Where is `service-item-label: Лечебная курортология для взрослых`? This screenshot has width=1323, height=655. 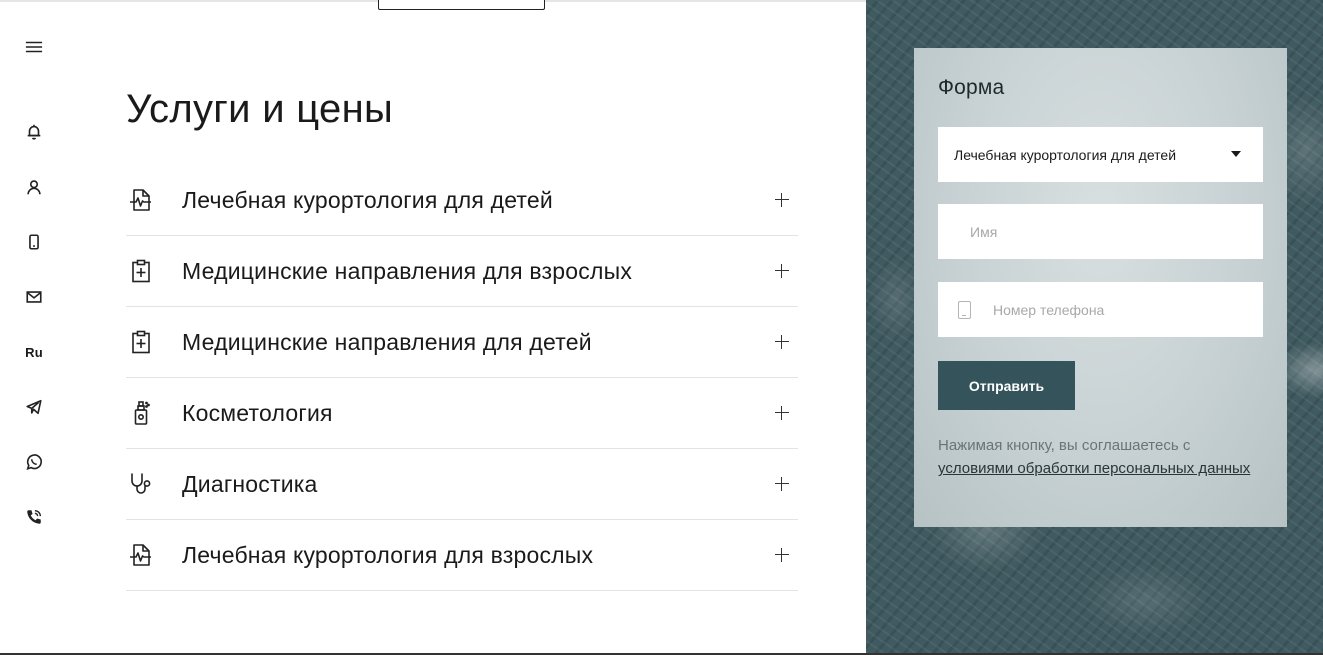
service-item-label: Лечебная курортология для взрослых is located at coordinates (388, 554).